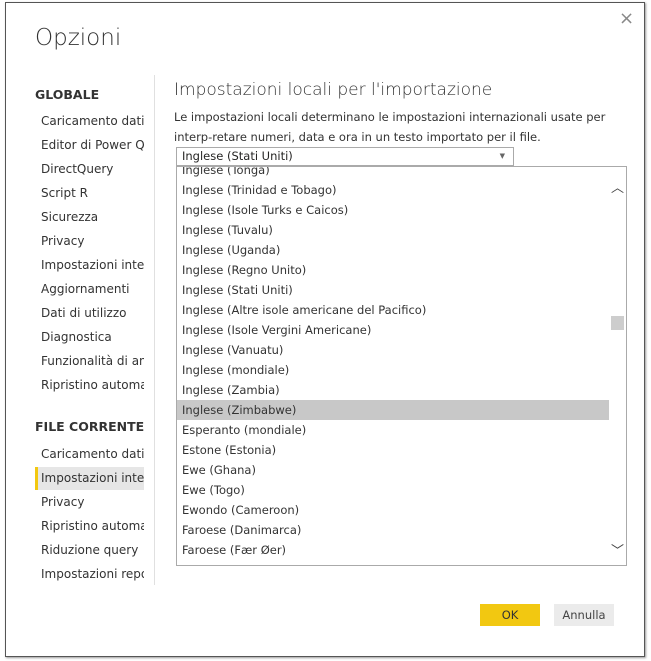  Describe the element at coordinates (393, 490) in the screenshot. I see `locale-option: Ewe (Togo)` at that location.